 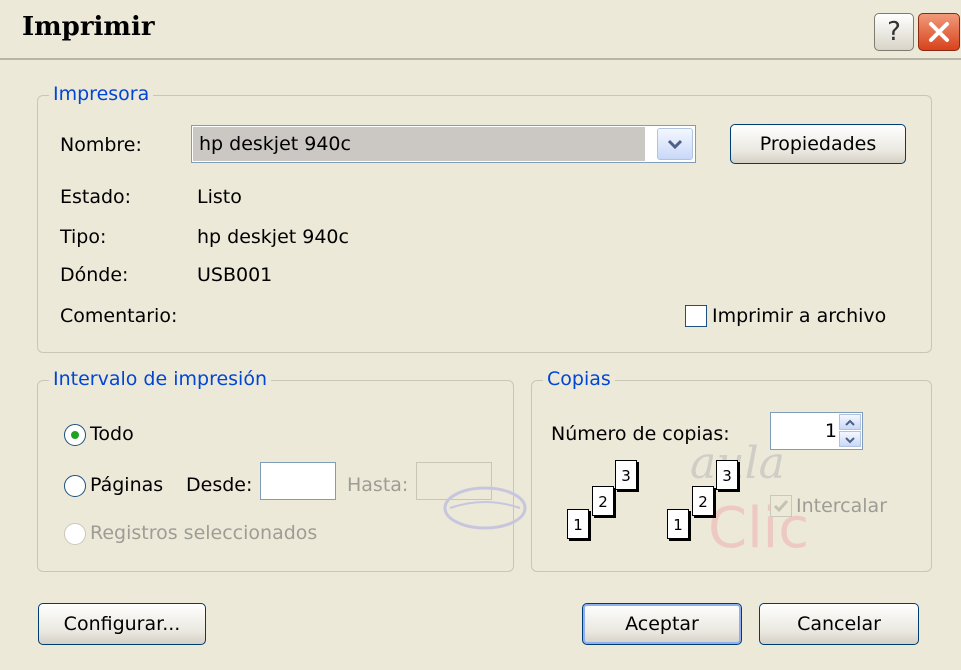 I want to click on watermark-text-bottom: Clic, so click(x=759, y=528).